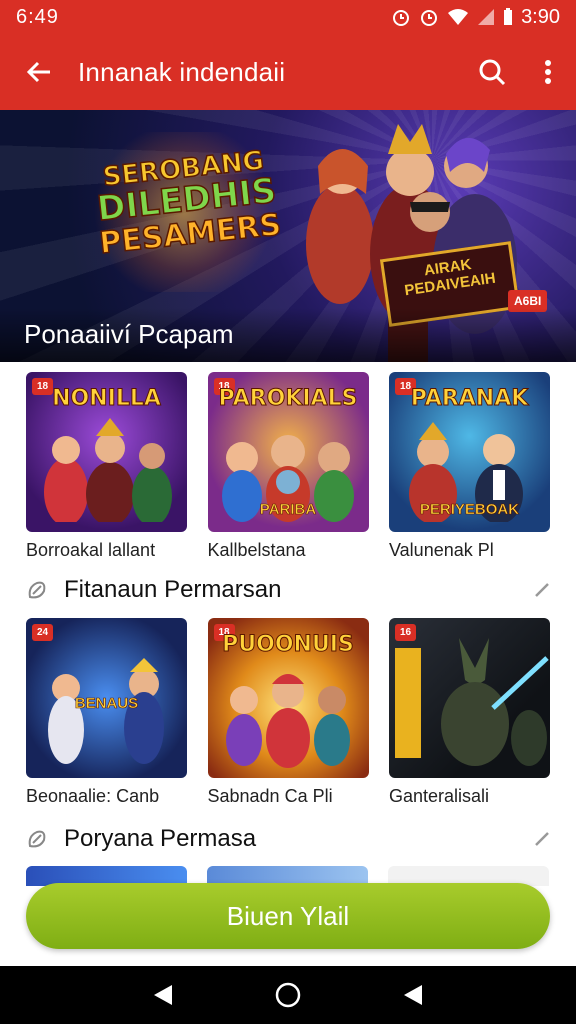 The image size is (576, 1024). Describe the element at coordinates (469, 399) in the screenshot. I see `game-logo: PARANAK` at that location.